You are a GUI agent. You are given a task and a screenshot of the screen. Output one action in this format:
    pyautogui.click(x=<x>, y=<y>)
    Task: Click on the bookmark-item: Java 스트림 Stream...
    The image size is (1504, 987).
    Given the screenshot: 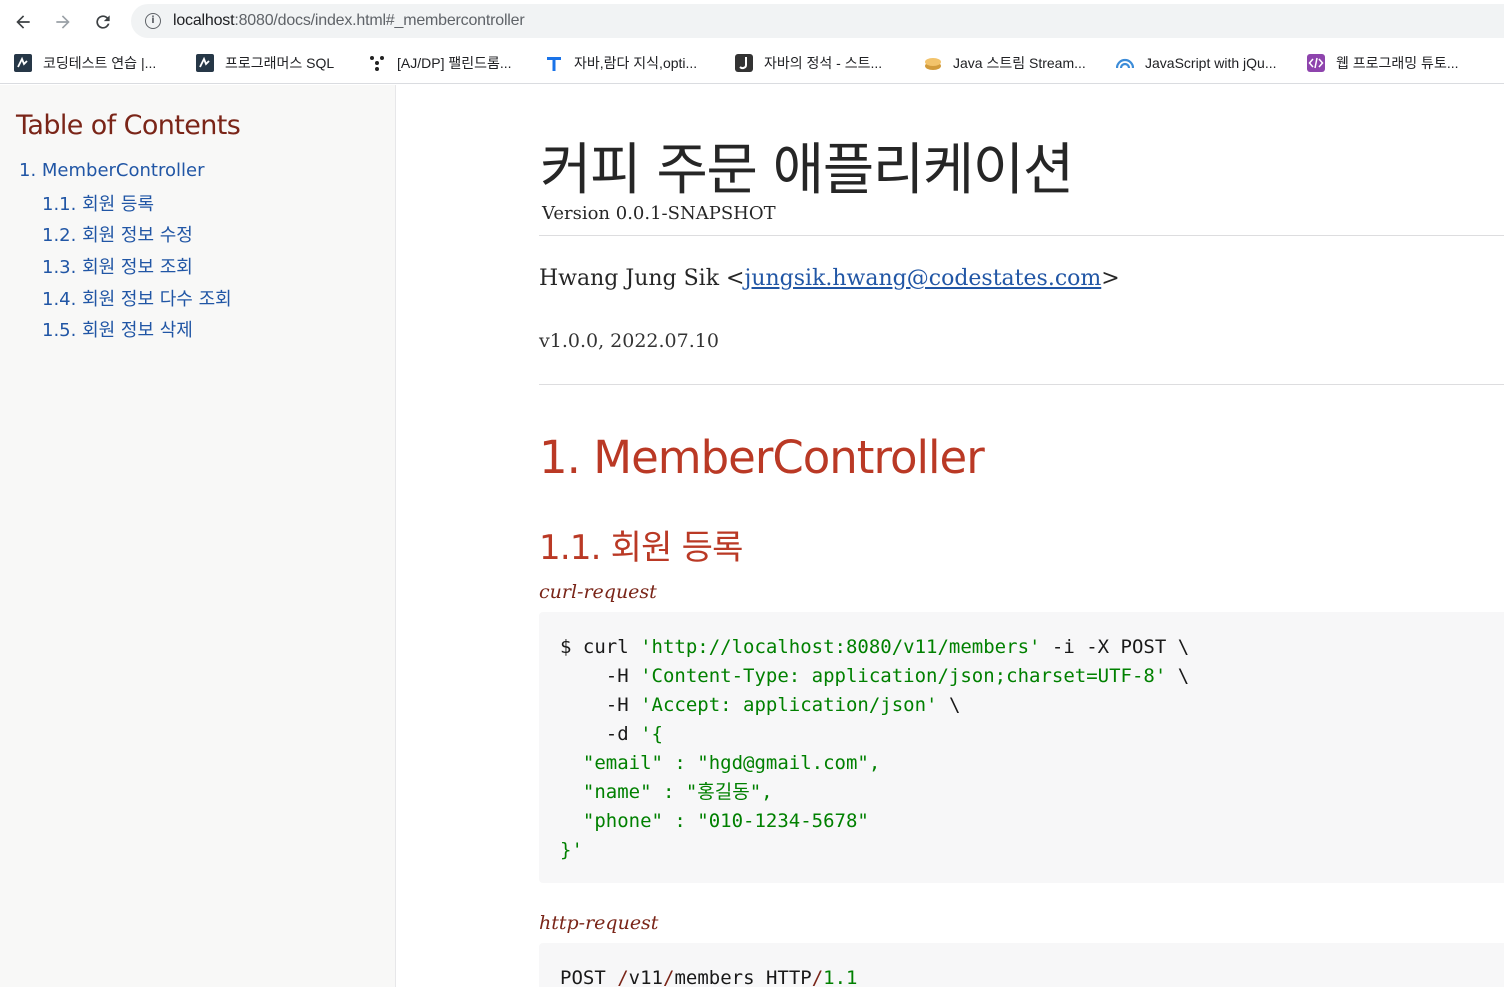 What is the action you would take?
    pyautogui.click(x=1005, y=63)
    